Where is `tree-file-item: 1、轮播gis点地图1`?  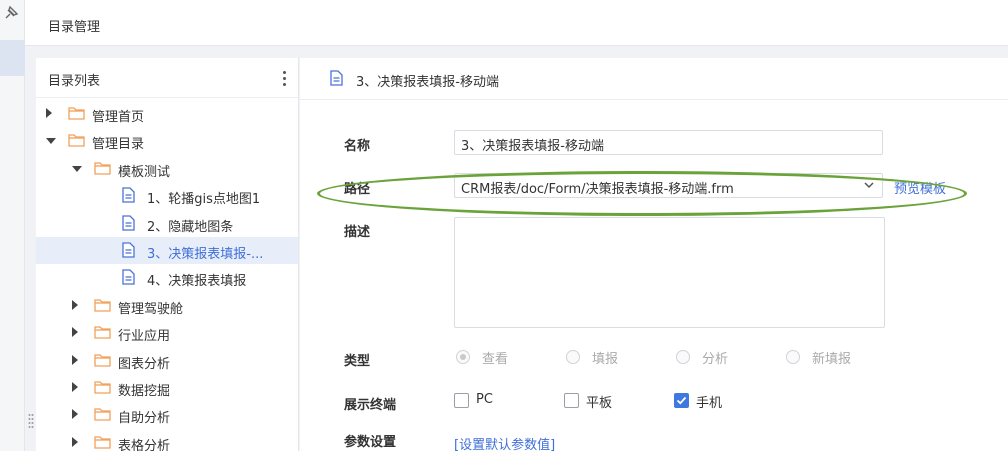 tree-file-item: 1、轮播gis点地图1 is located at coordinates (167, 195).